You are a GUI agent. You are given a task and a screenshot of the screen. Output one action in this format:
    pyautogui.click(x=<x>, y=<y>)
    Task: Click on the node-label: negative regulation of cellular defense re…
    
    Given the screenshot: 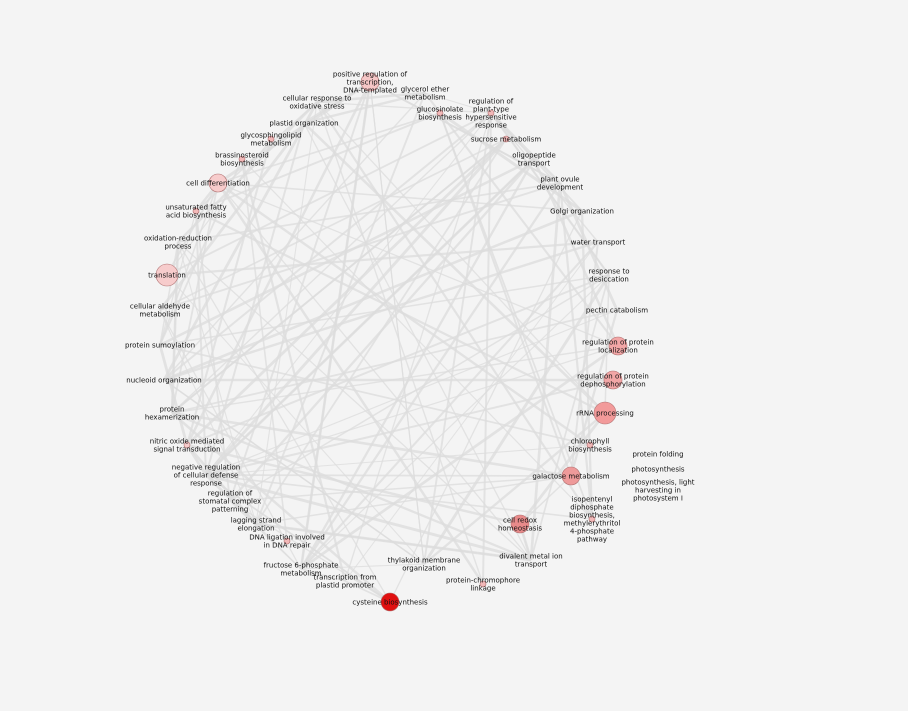 What is the action you would take?
    pyautogui.click(x=206, y=476)
    